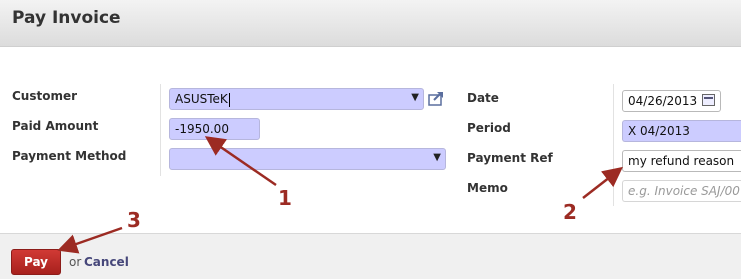 This screenshot has height=279, width=741. Describe the element at coordinates (663, 101) in the screenshot. I see `date-value: 04/26/2013` at that location.